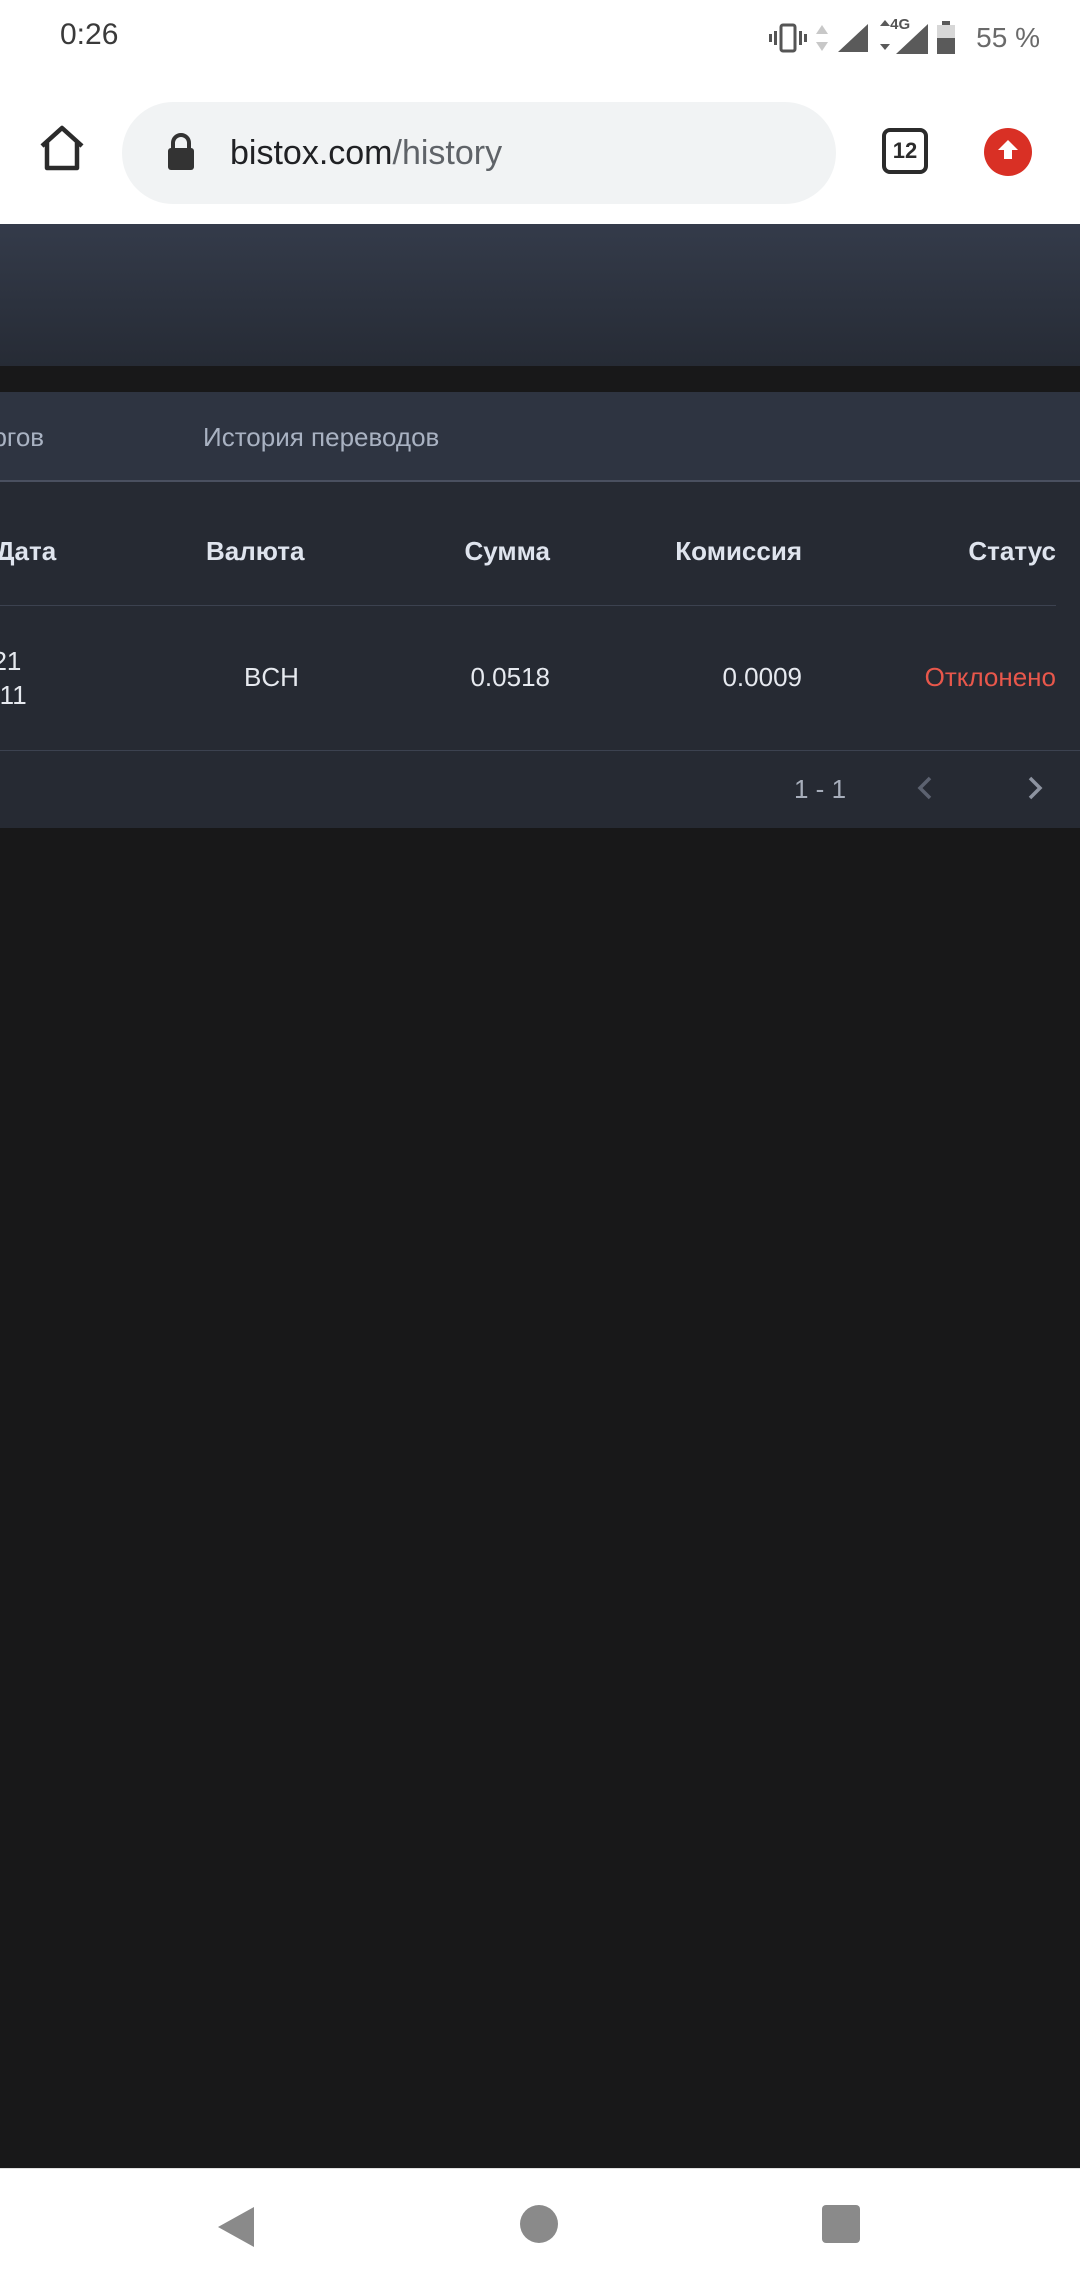 The image size is (1080, 2280). I want to click on update-icon, so click(1008, 152).